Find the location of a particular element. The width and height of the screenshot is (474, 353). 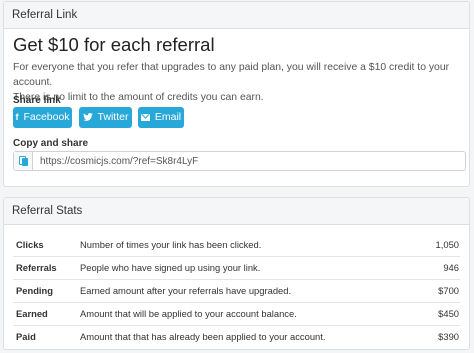

stats-row-value: $390 is located at coordinates (448, 337).